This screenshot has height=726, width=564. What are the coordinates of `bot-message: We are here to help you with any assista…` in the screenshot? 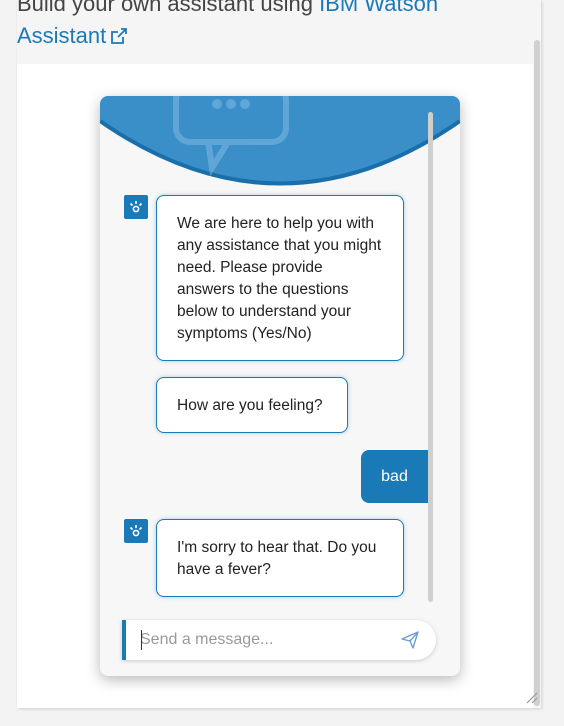 It's located at (280, 278).